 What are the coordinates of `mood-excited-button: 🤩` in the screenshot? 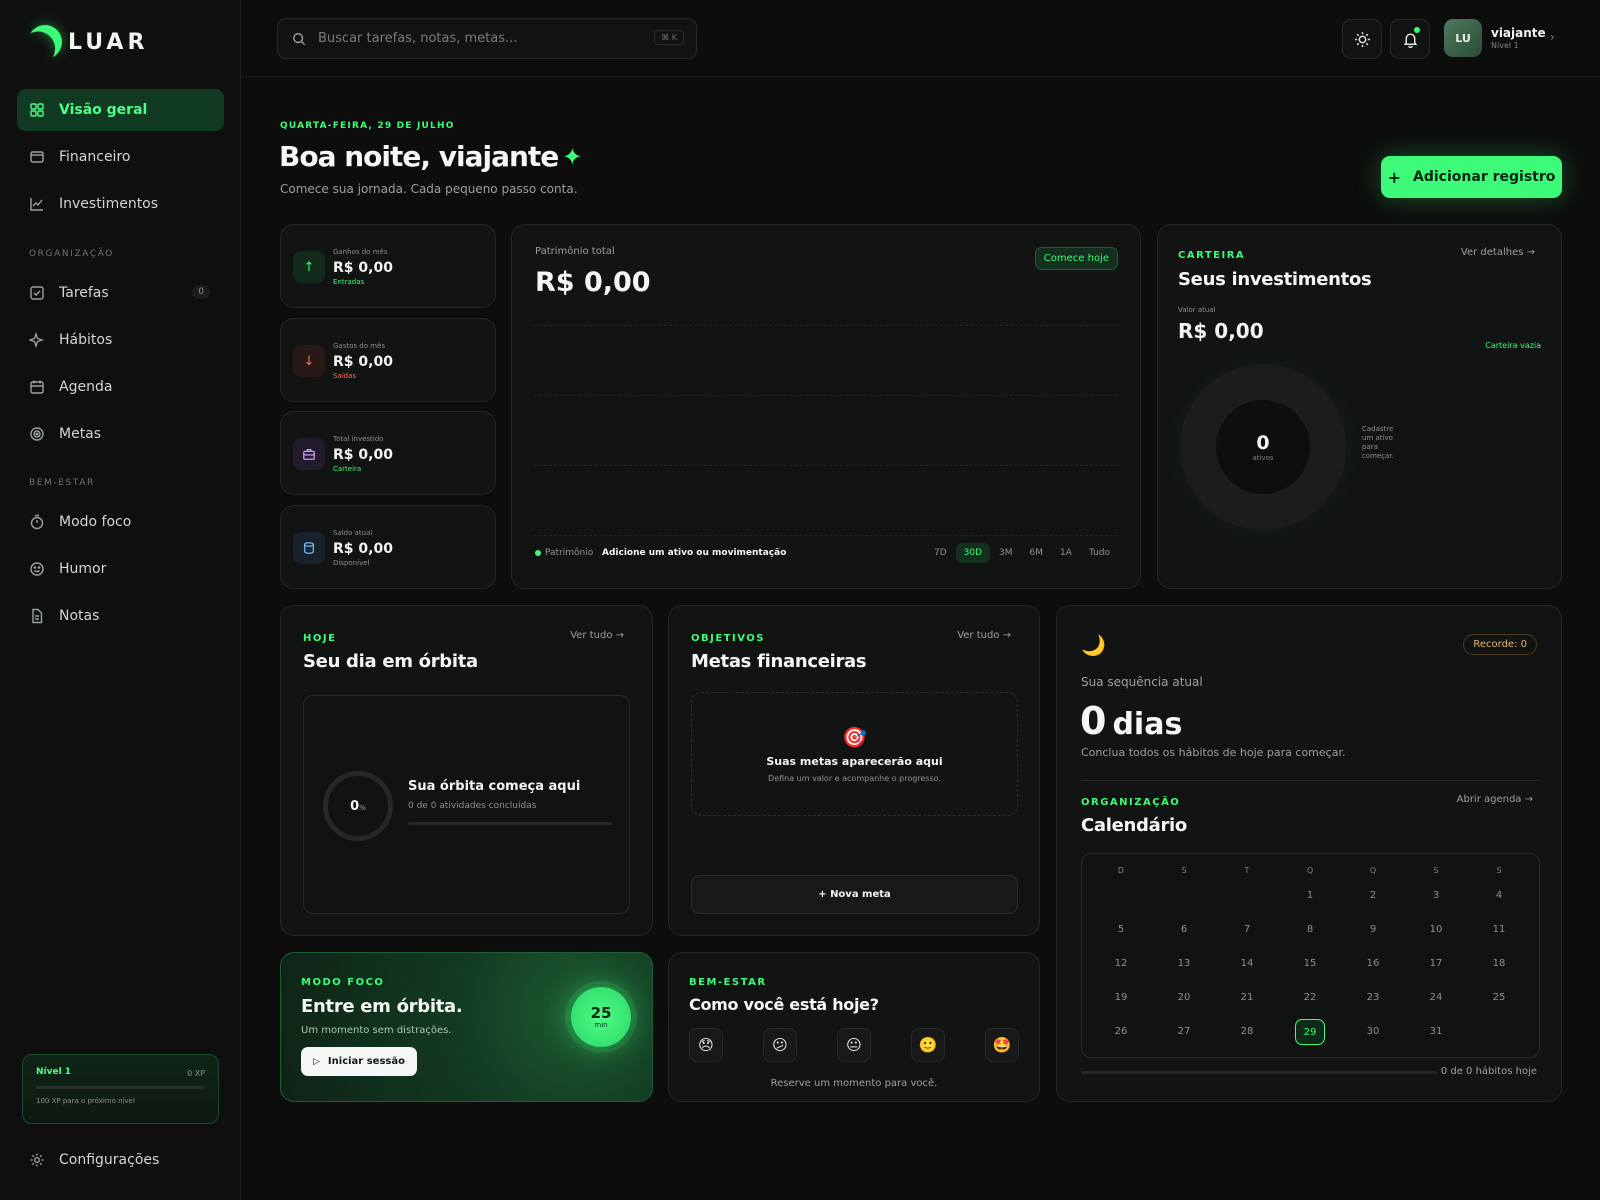 It's located at (1002, 1045).